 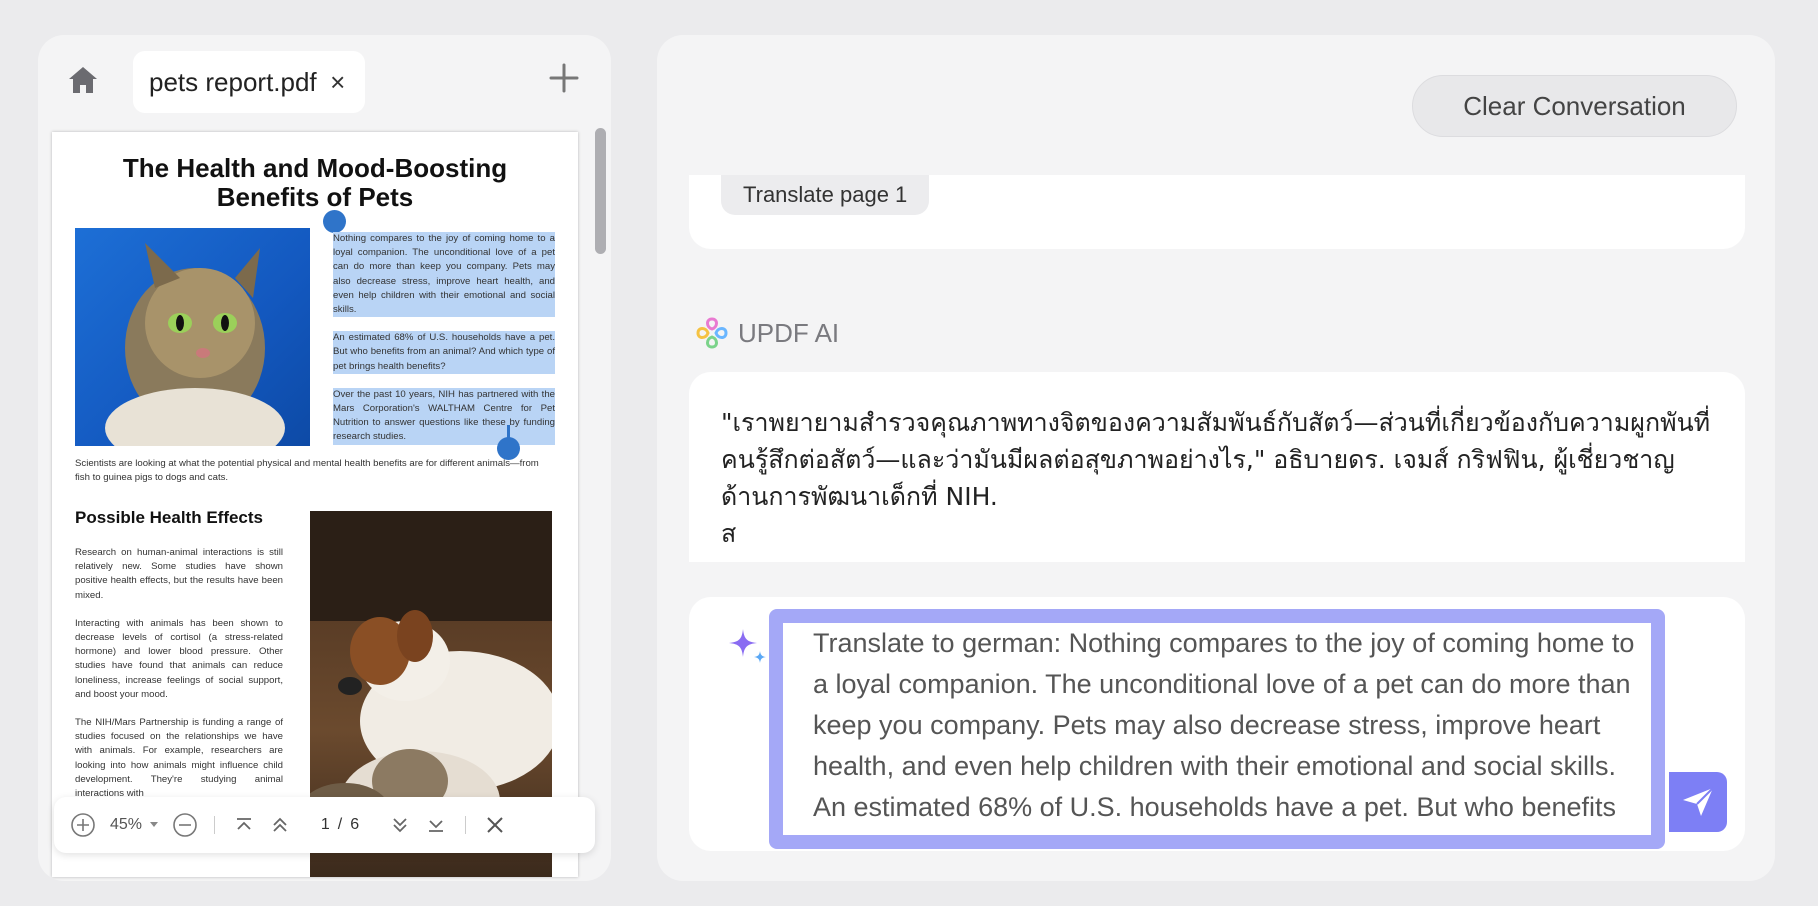 What do you see at coordinates (154, 824) in the screenshot?
I see `caret-down-icon` at bounding box center [154, 824].